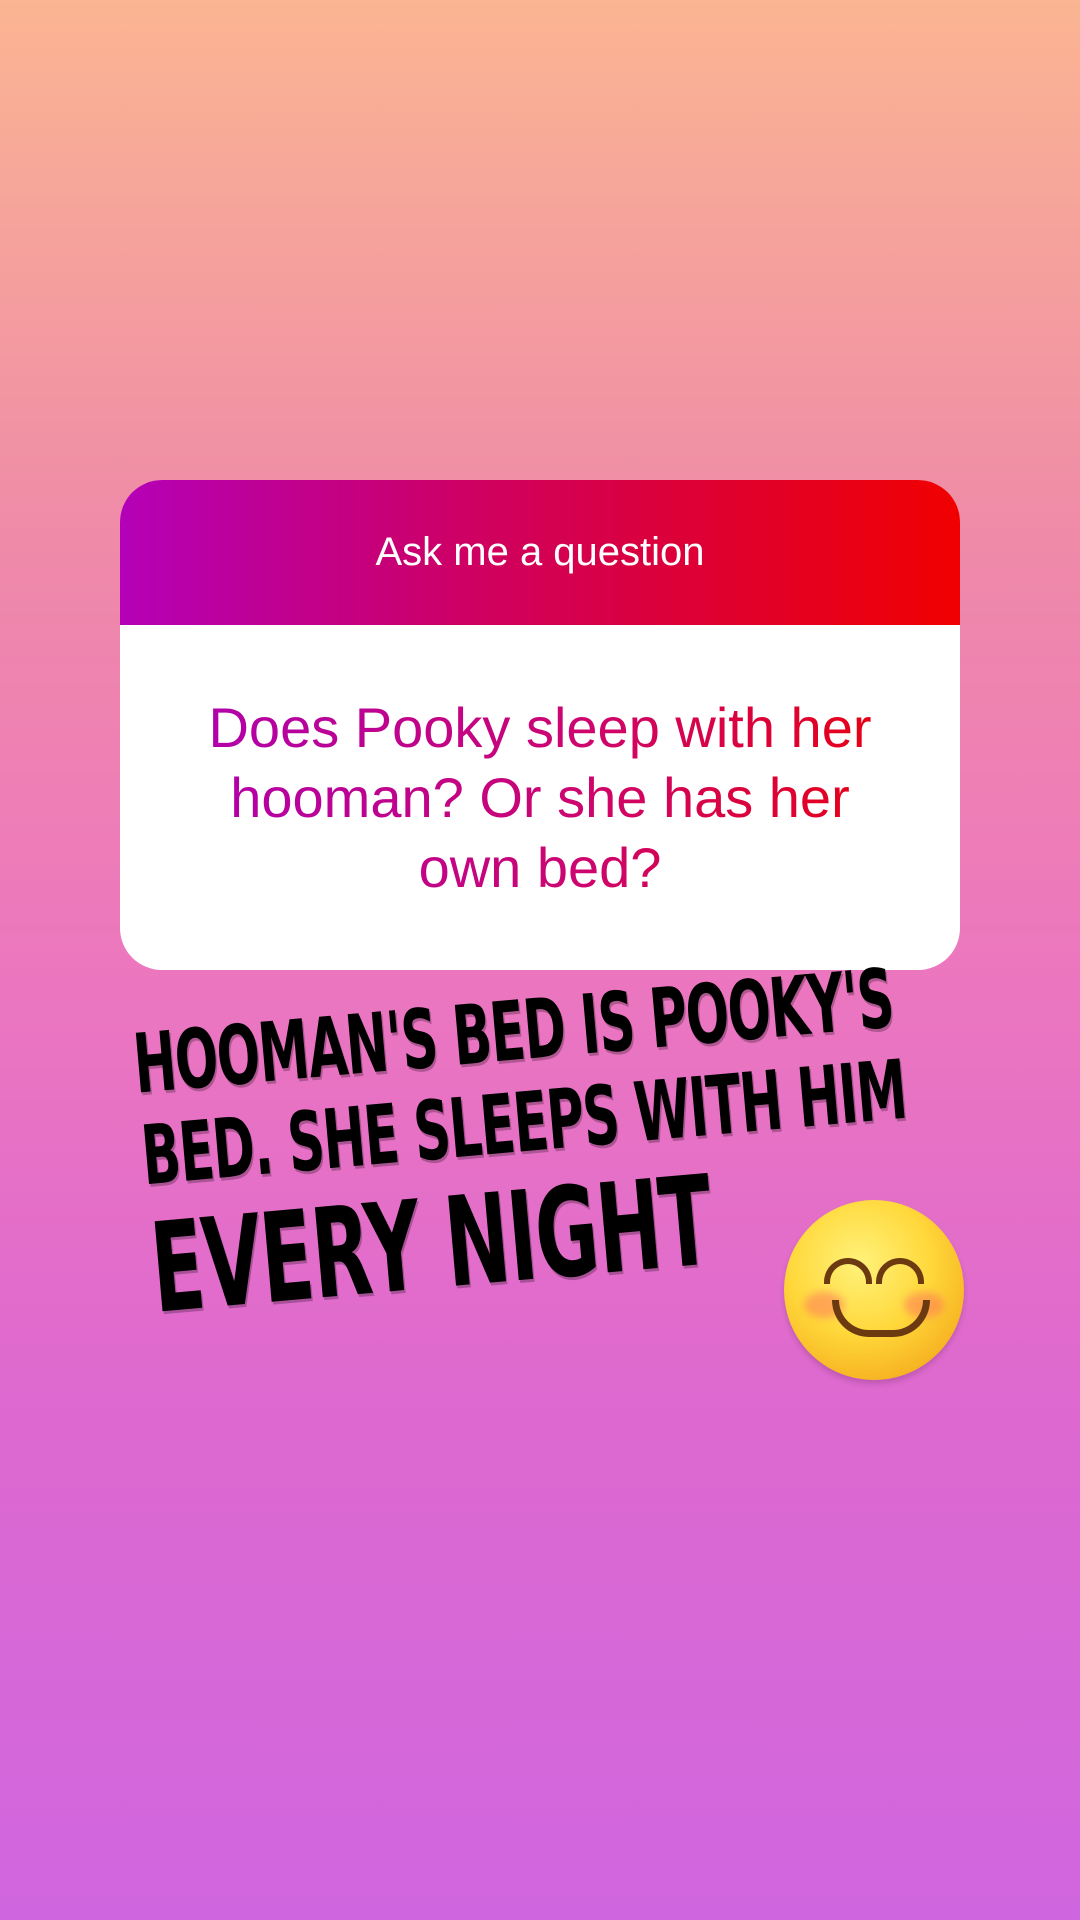  Describe the element at coordinates (874, 1290) in the screenshot. I see `smiling-face-icon` at that location.